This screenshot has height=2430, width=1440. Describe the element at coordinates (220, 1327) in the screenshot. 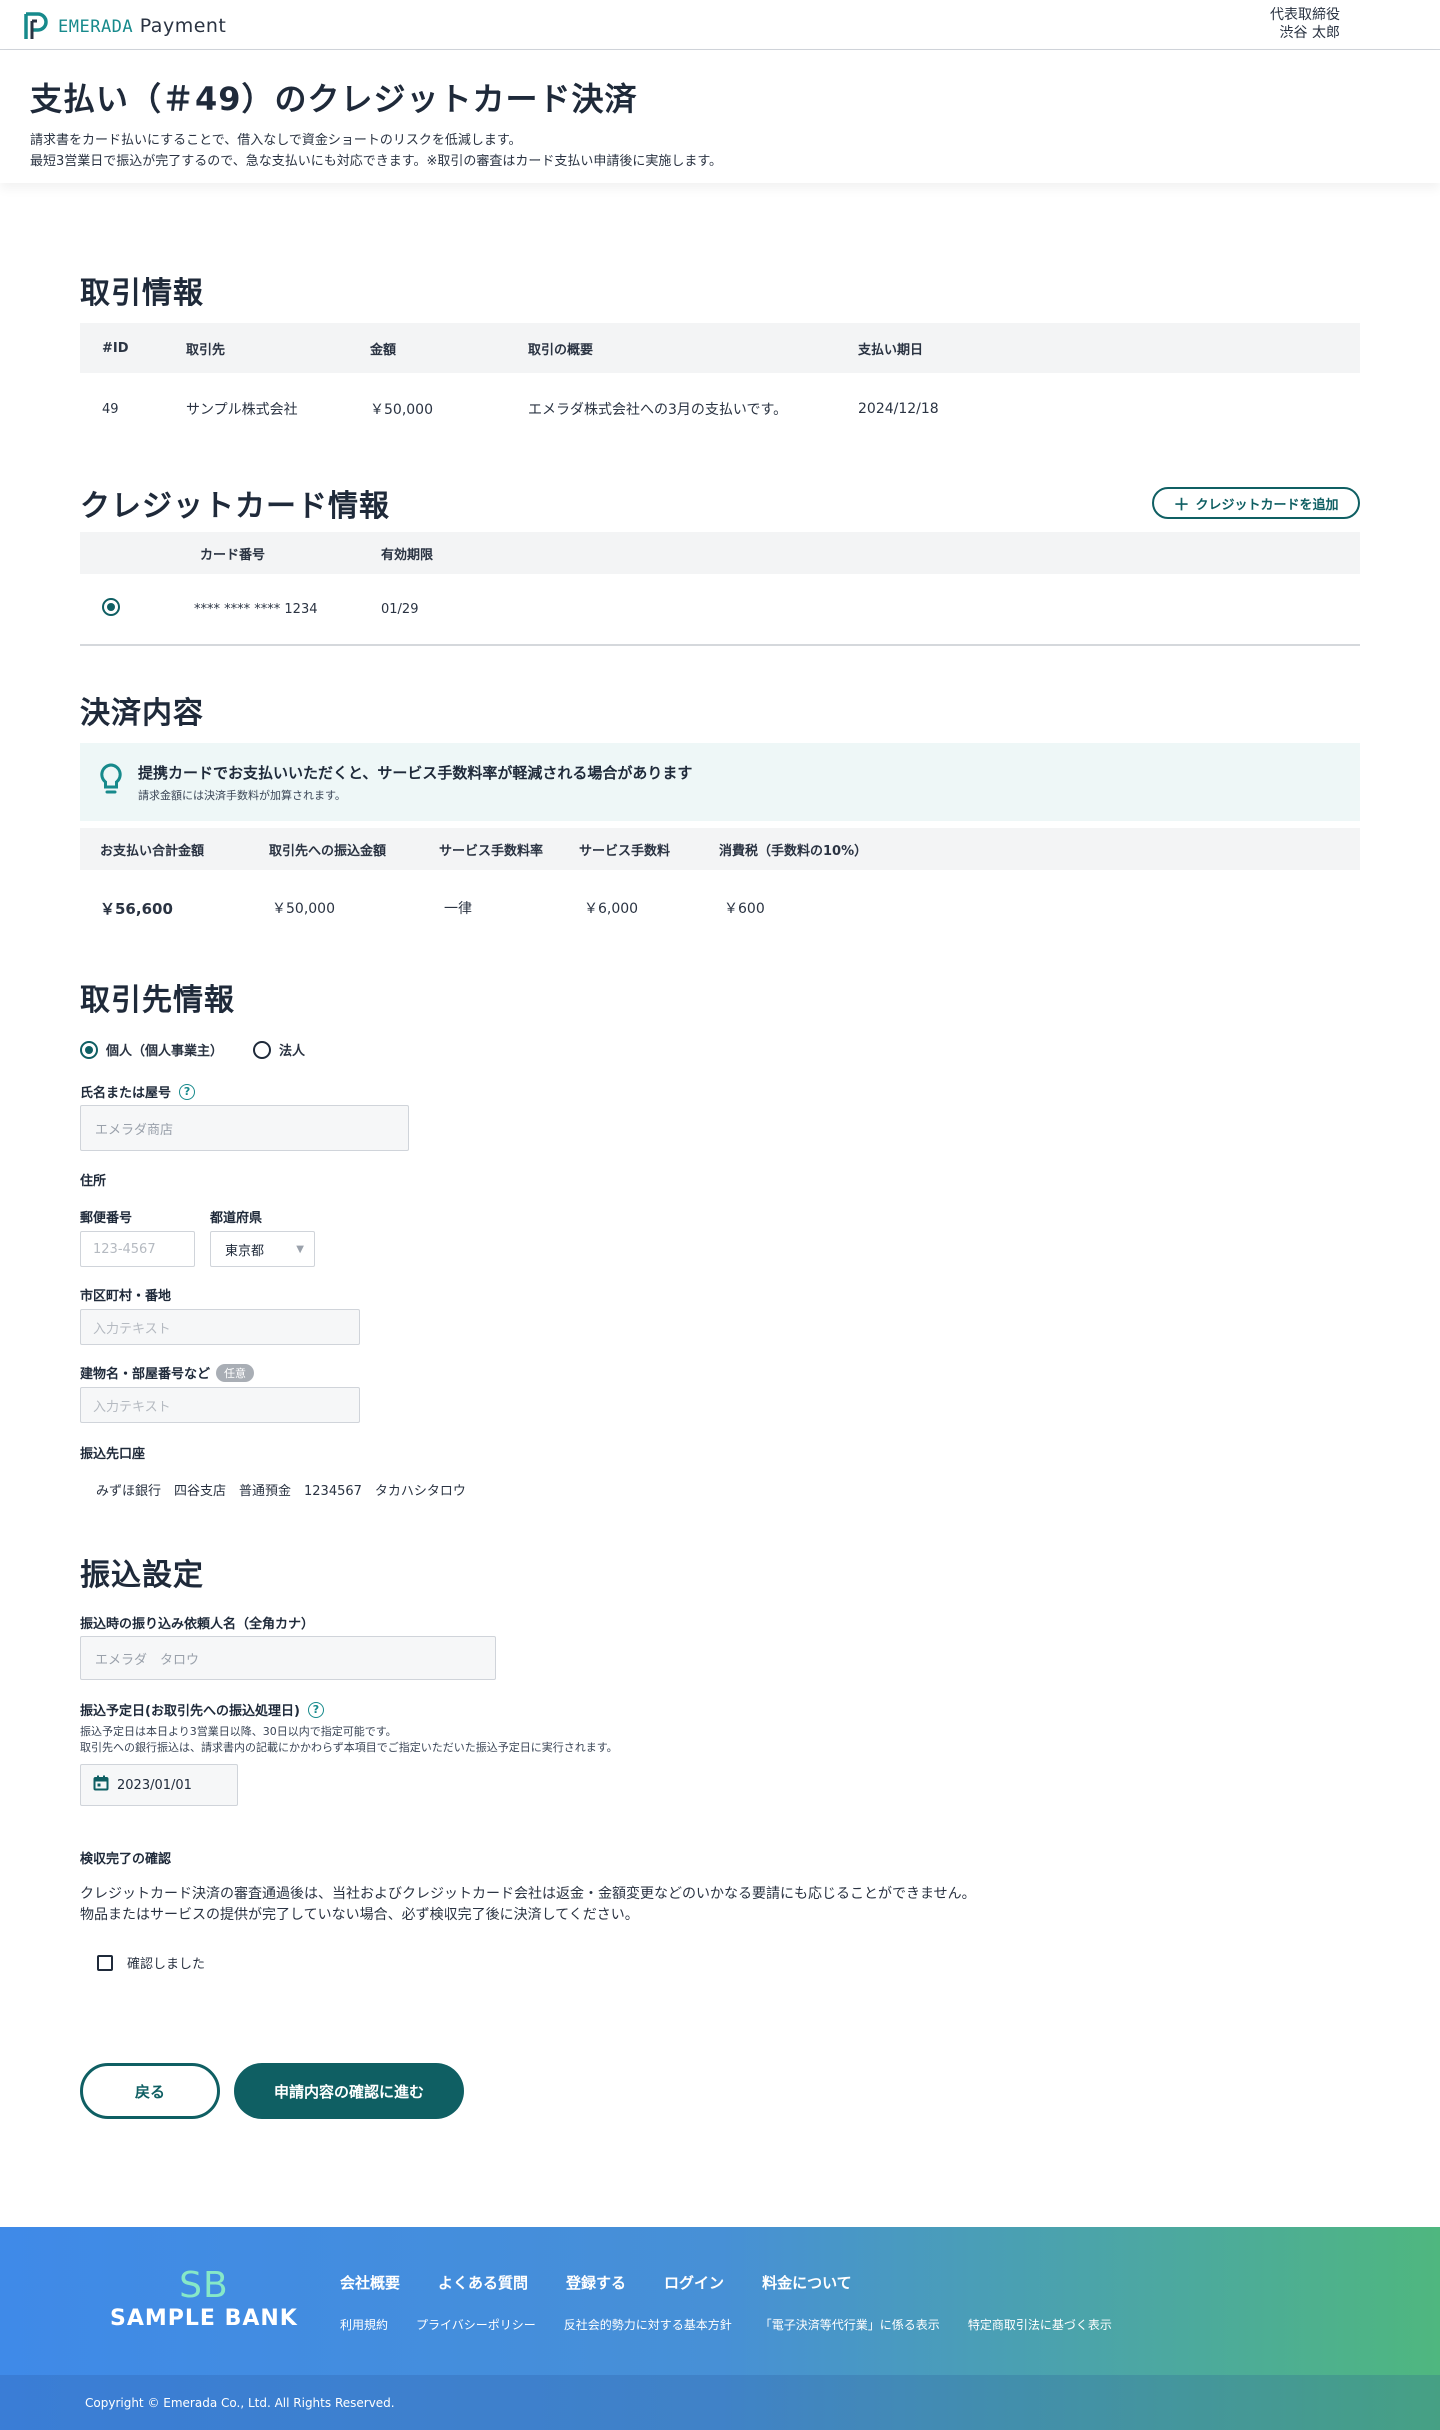

I see `city-input: 入力テキスト` at that location.